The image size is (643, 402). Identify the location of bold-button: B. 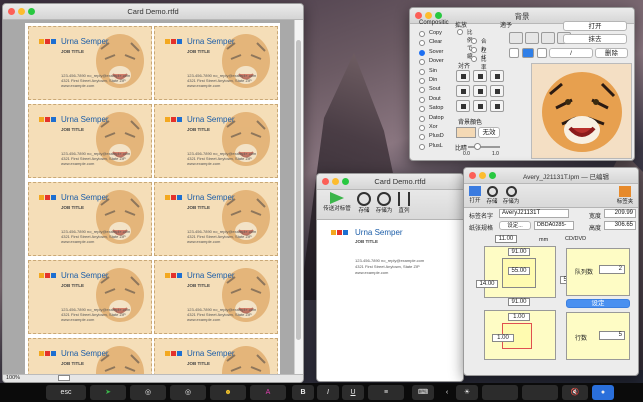
(303, 392).